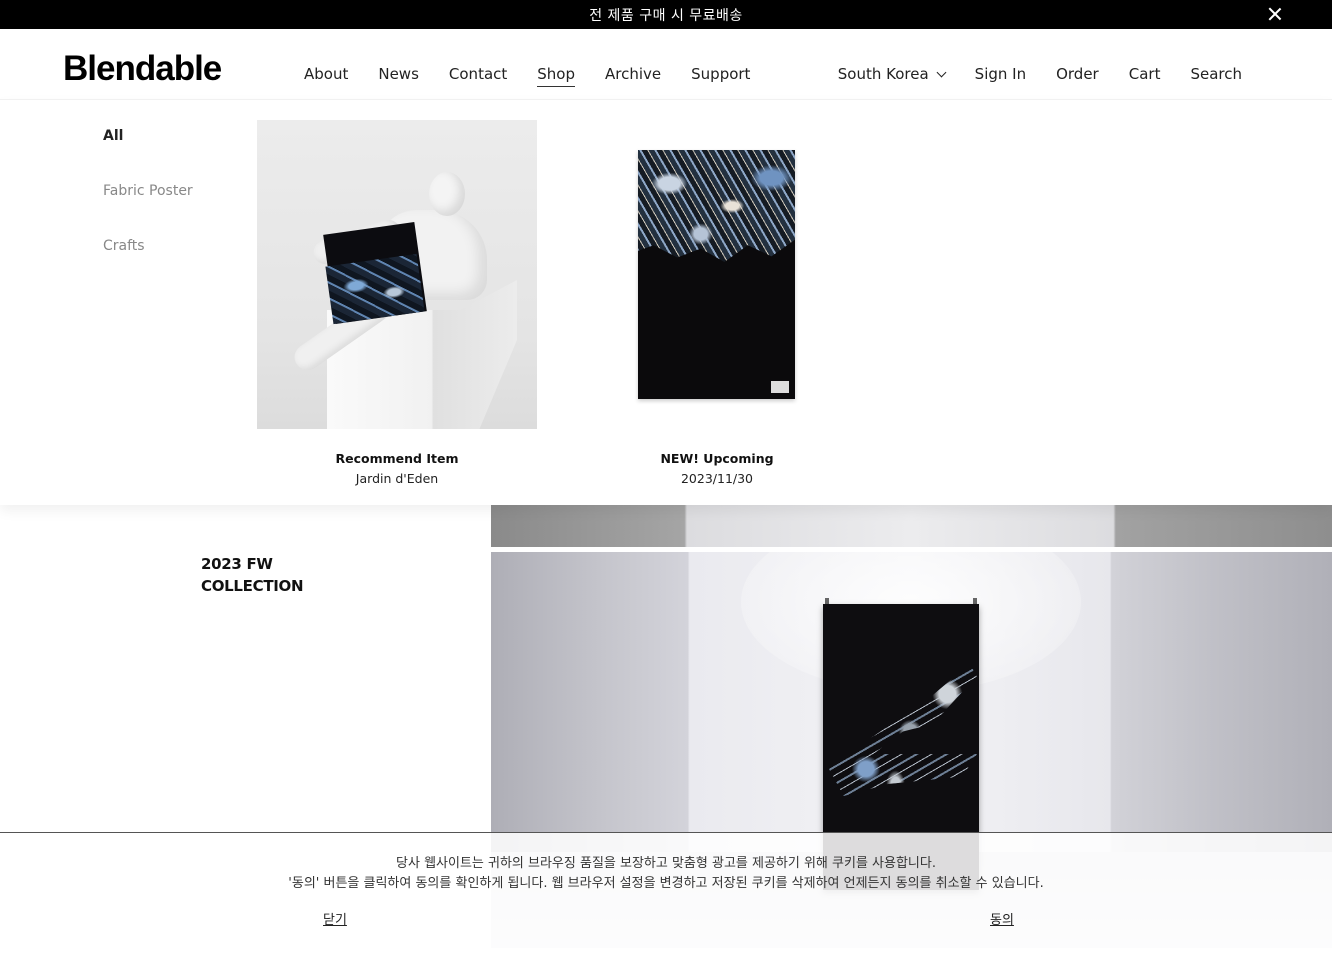  What do you see at coordinates (1275, 14) in the screenshot?
I see `close-icon` at bounding box center [1275, 14].